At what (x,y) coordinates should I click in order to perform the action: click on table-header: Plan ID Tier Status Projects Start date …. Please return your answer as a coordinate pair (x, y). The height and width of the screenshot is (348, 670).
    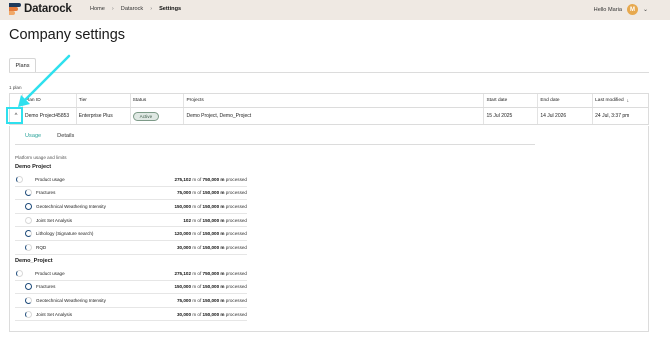
    Looking at the image, I should click on (329, 101).